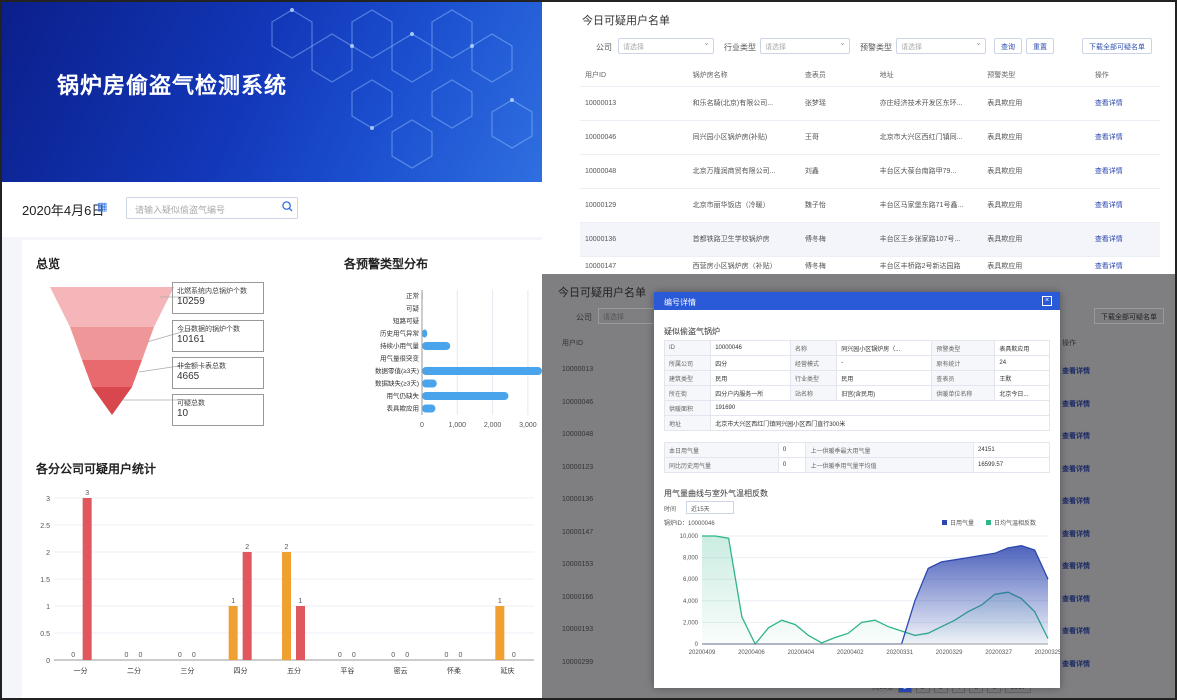  Describe the element at coordinates (1022, 348) in the screenshot. I see `info-value: 表具欺应用` at that location.